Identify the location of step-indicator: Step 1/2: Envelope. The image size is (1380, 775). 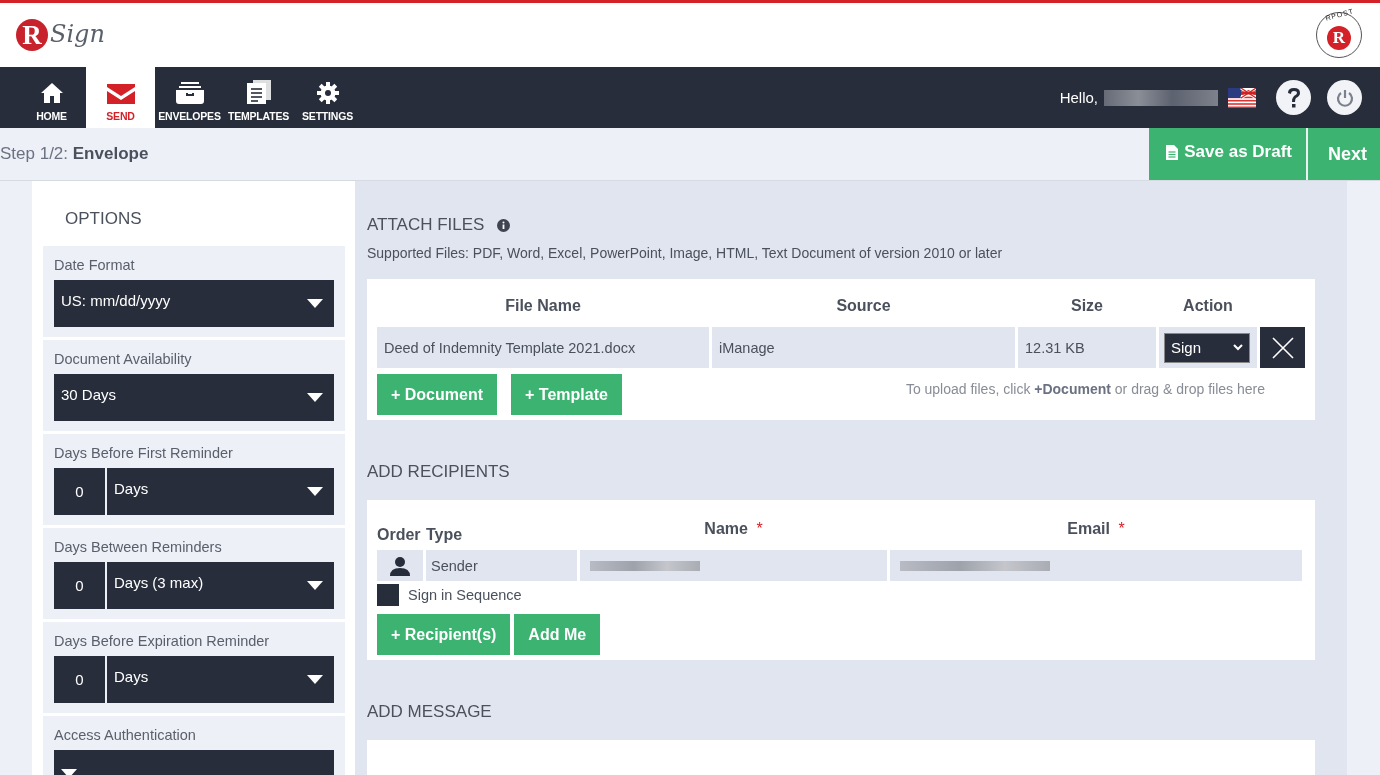
(74, 154).